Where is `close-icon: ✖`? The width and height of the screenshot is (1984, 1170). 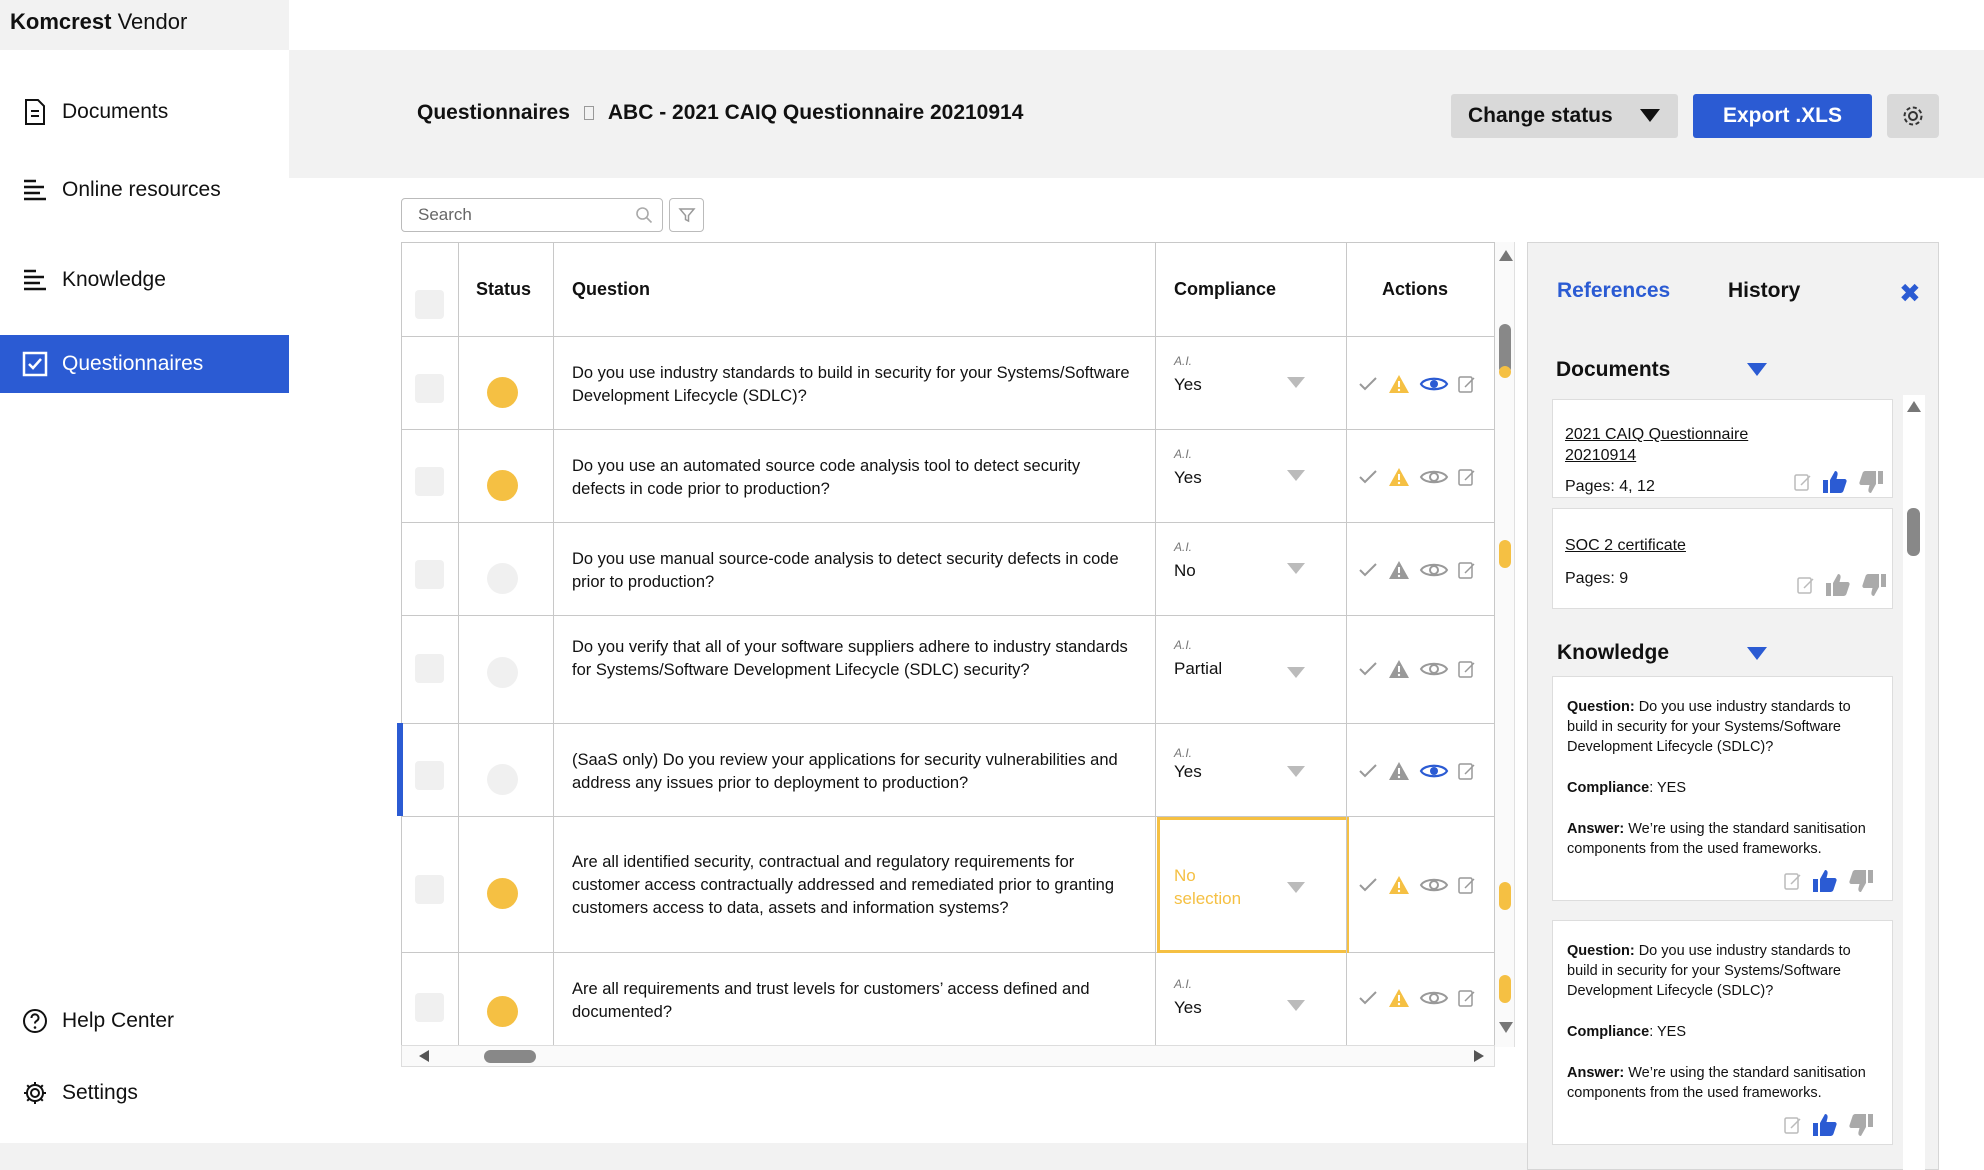 close-icon: ✖ is located at coordinates (1910, 293).